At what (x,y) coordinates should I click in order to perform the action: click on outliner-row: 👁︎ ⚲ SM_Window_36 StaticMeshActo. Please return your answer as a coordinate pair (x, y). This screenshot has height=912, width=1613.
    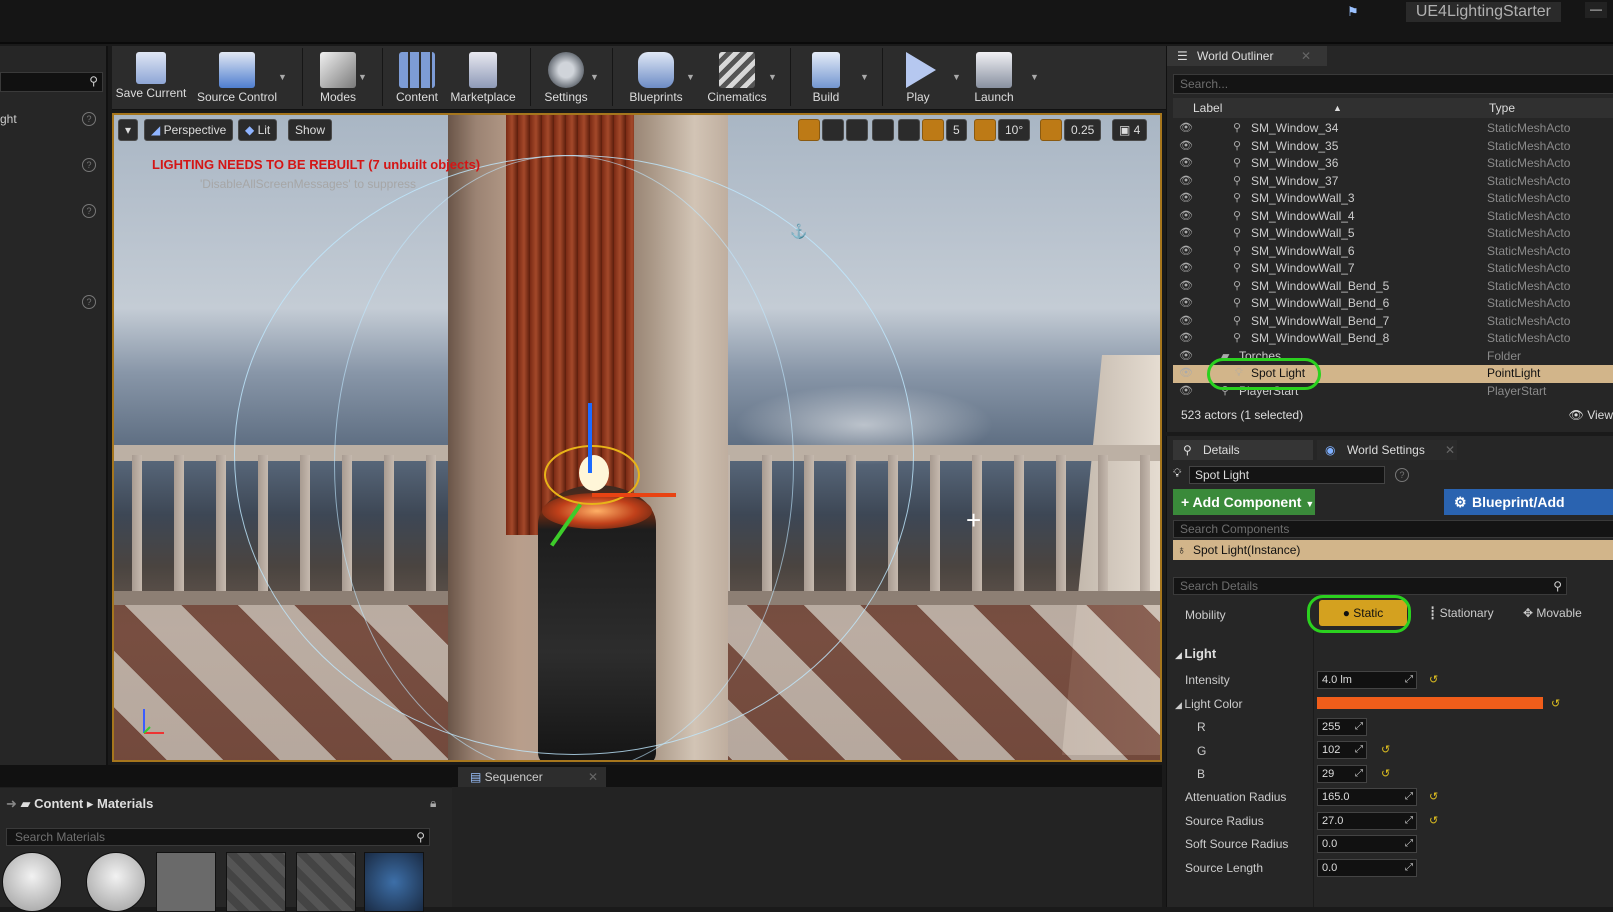
    Looking at the image, I should click on (1393, 164).